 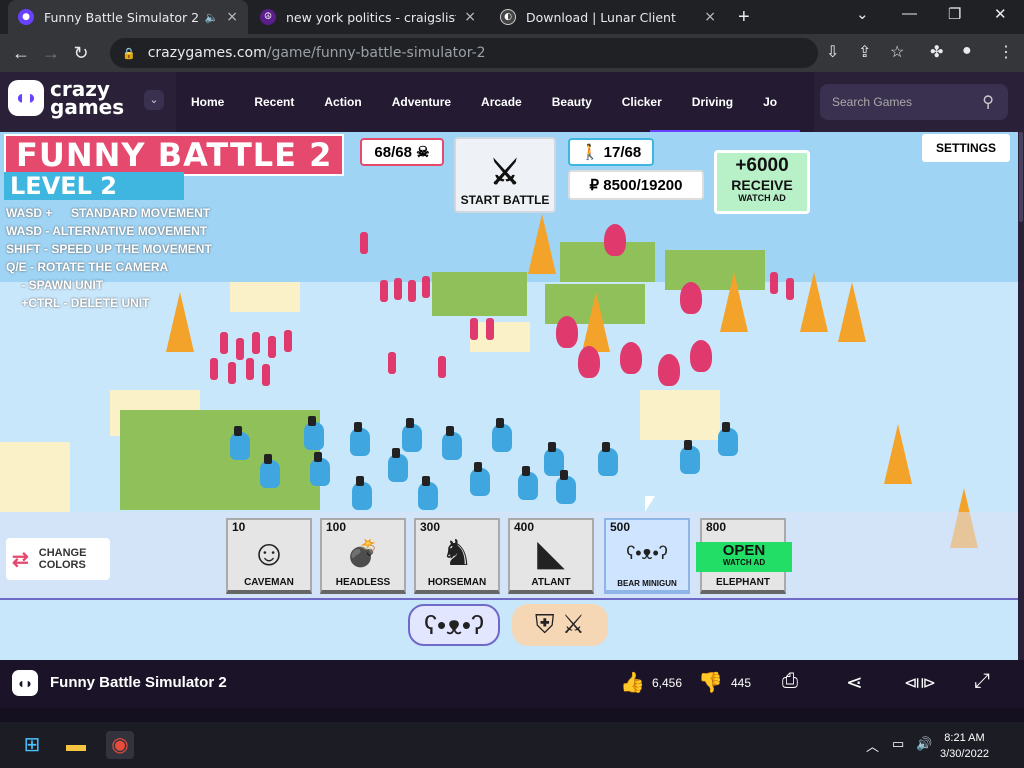 I want to click on search-icon: ⚲, so click(x=988, y=102).